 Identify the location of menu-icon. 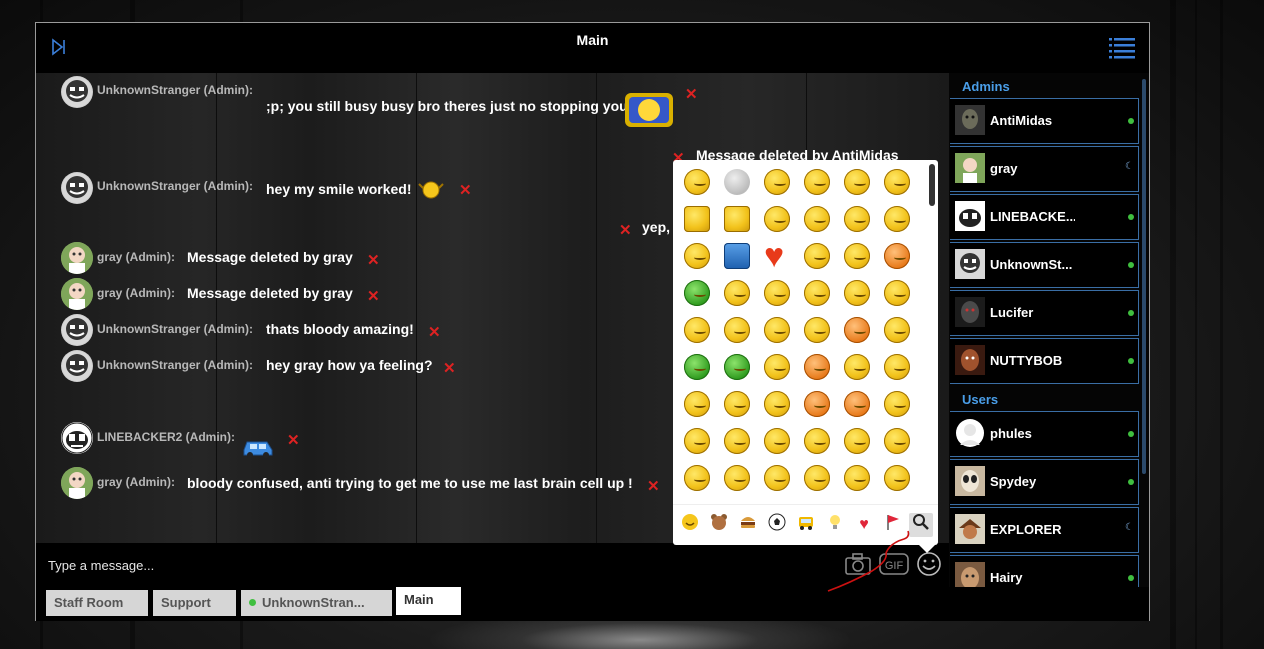
(1122, 48).